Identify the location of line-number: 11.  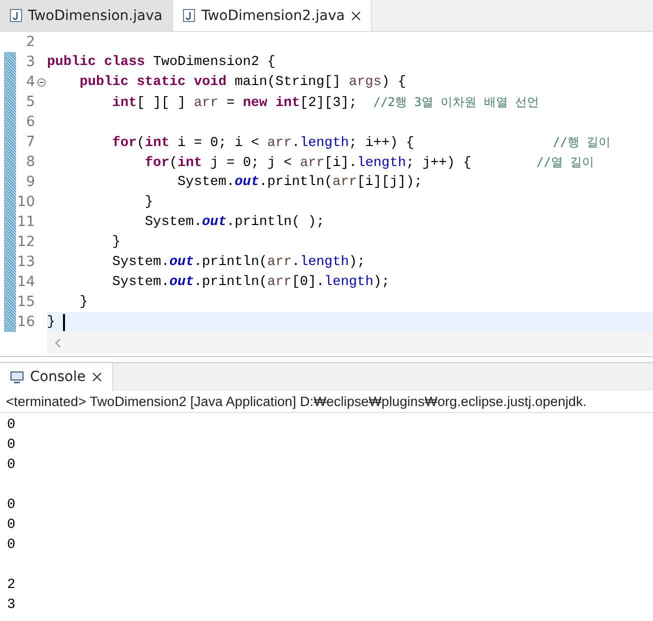
(25, 222).